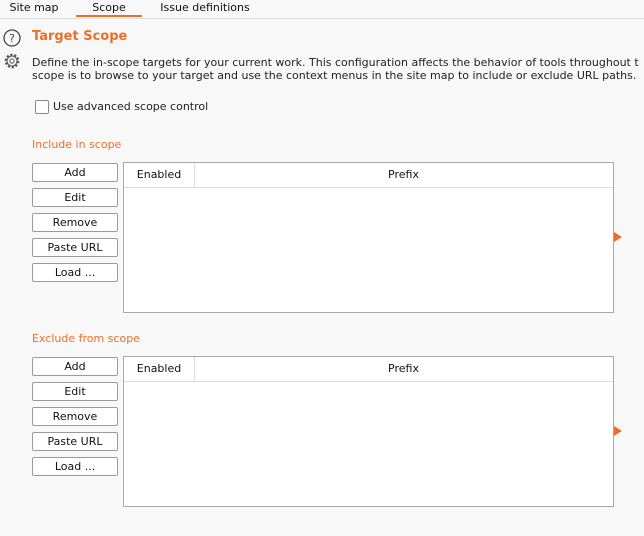 This screenshot has height=536, width=644. I want to click on exclude-expand-arrow-icon, so click(618, 431).